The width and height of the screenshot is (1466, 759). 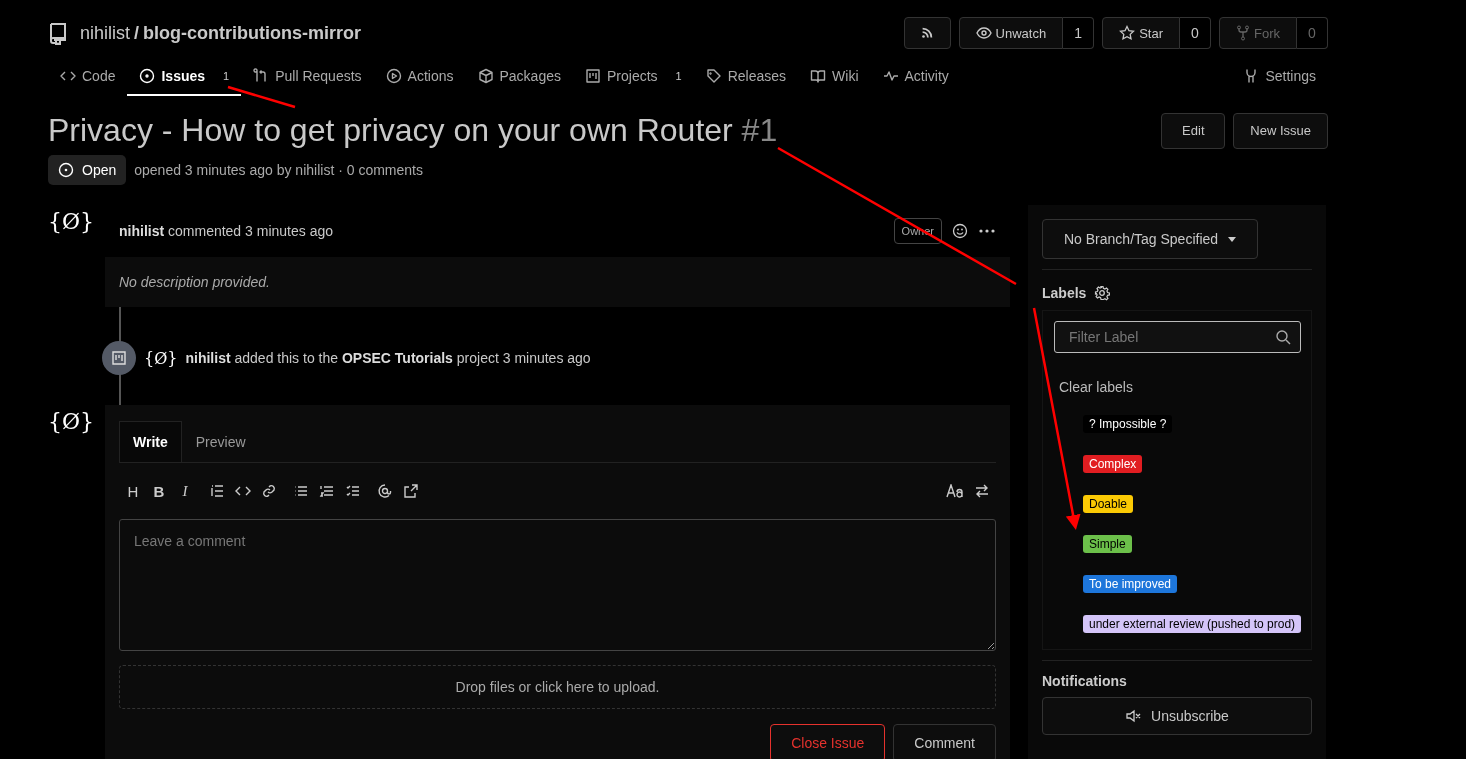 What do you see at coordinates (194, 282) in the screenshot?
I see `comment-body: No description provided.` at bounding box center [194, 282].